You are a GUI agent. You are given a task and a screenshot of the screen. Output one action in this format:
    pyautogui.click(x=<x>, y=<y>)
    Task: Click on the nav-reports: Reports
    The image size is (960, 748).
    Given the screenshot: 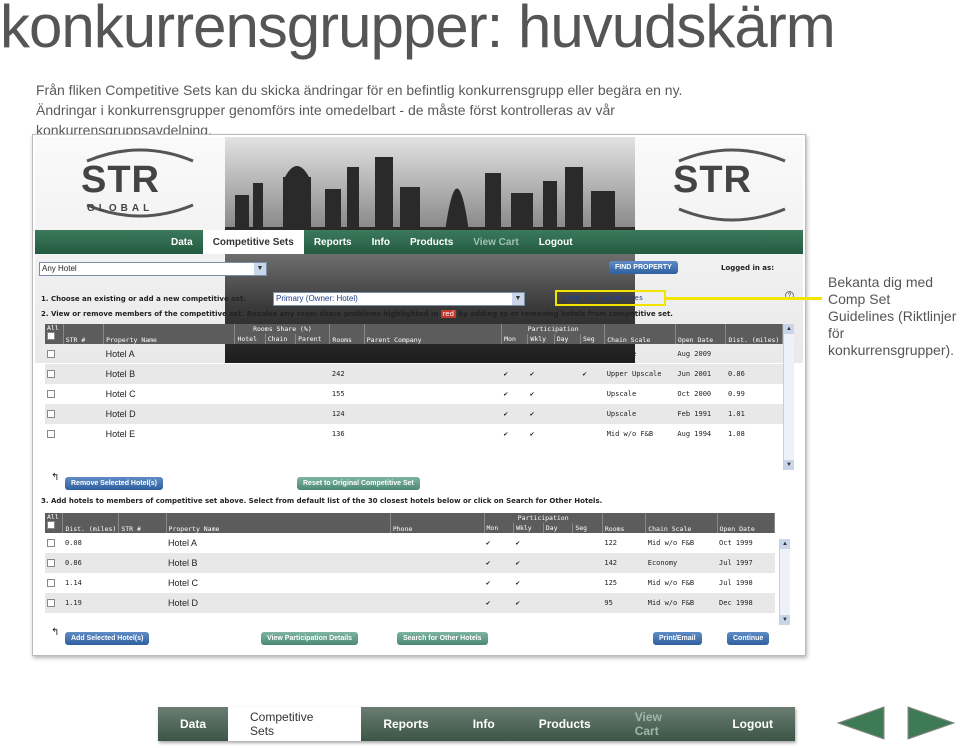 What is the action you would take?
    pyautogui.click(x=333, y=242)
    